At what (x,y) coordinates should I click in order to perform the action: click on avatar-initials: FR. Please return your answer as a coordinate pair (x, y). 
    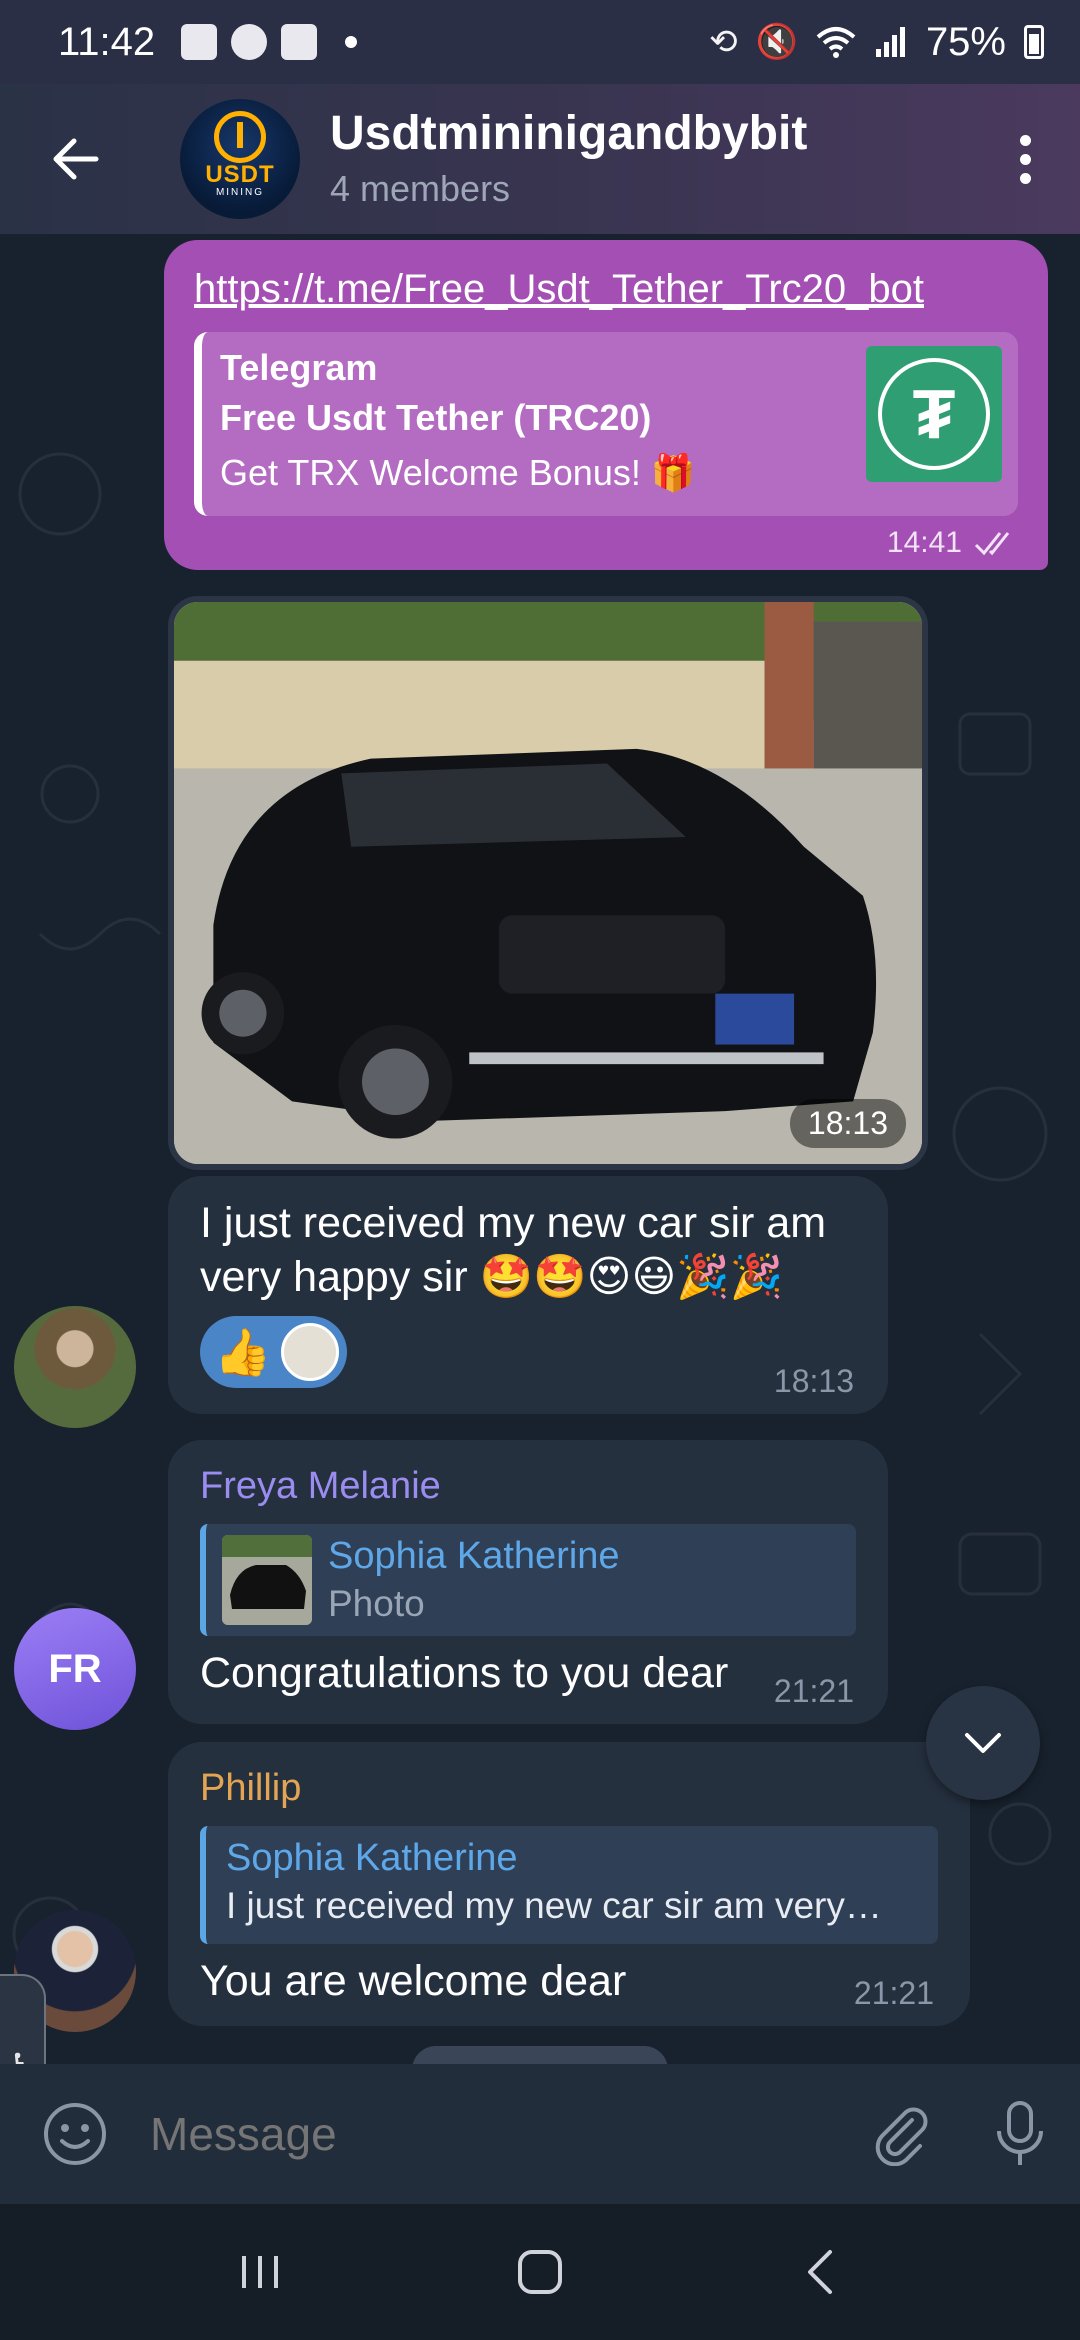
    Looking at the image, I should click on (75, 1668).